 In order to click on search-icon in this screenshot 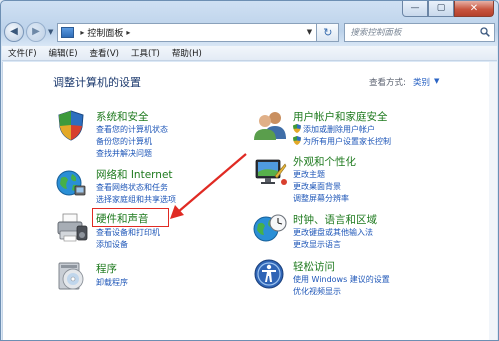, I will do `click(485, 32)`.